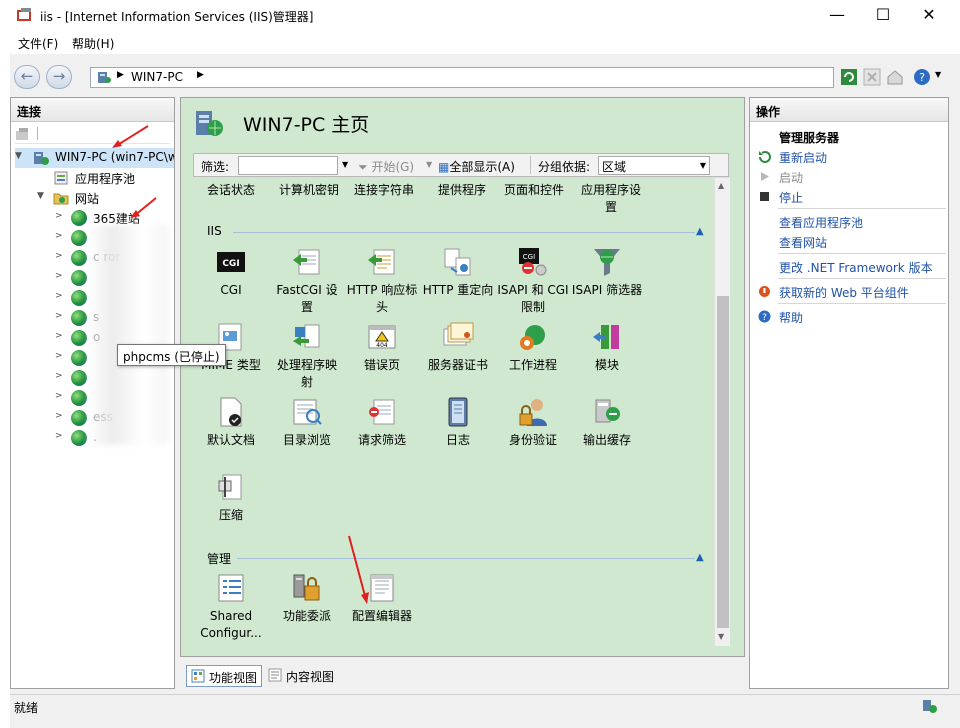 The width and height of the screenshot is (960, 728). Describe the element at coordinates (895, 77) in the screenshot. I see `home-icon` at that location.